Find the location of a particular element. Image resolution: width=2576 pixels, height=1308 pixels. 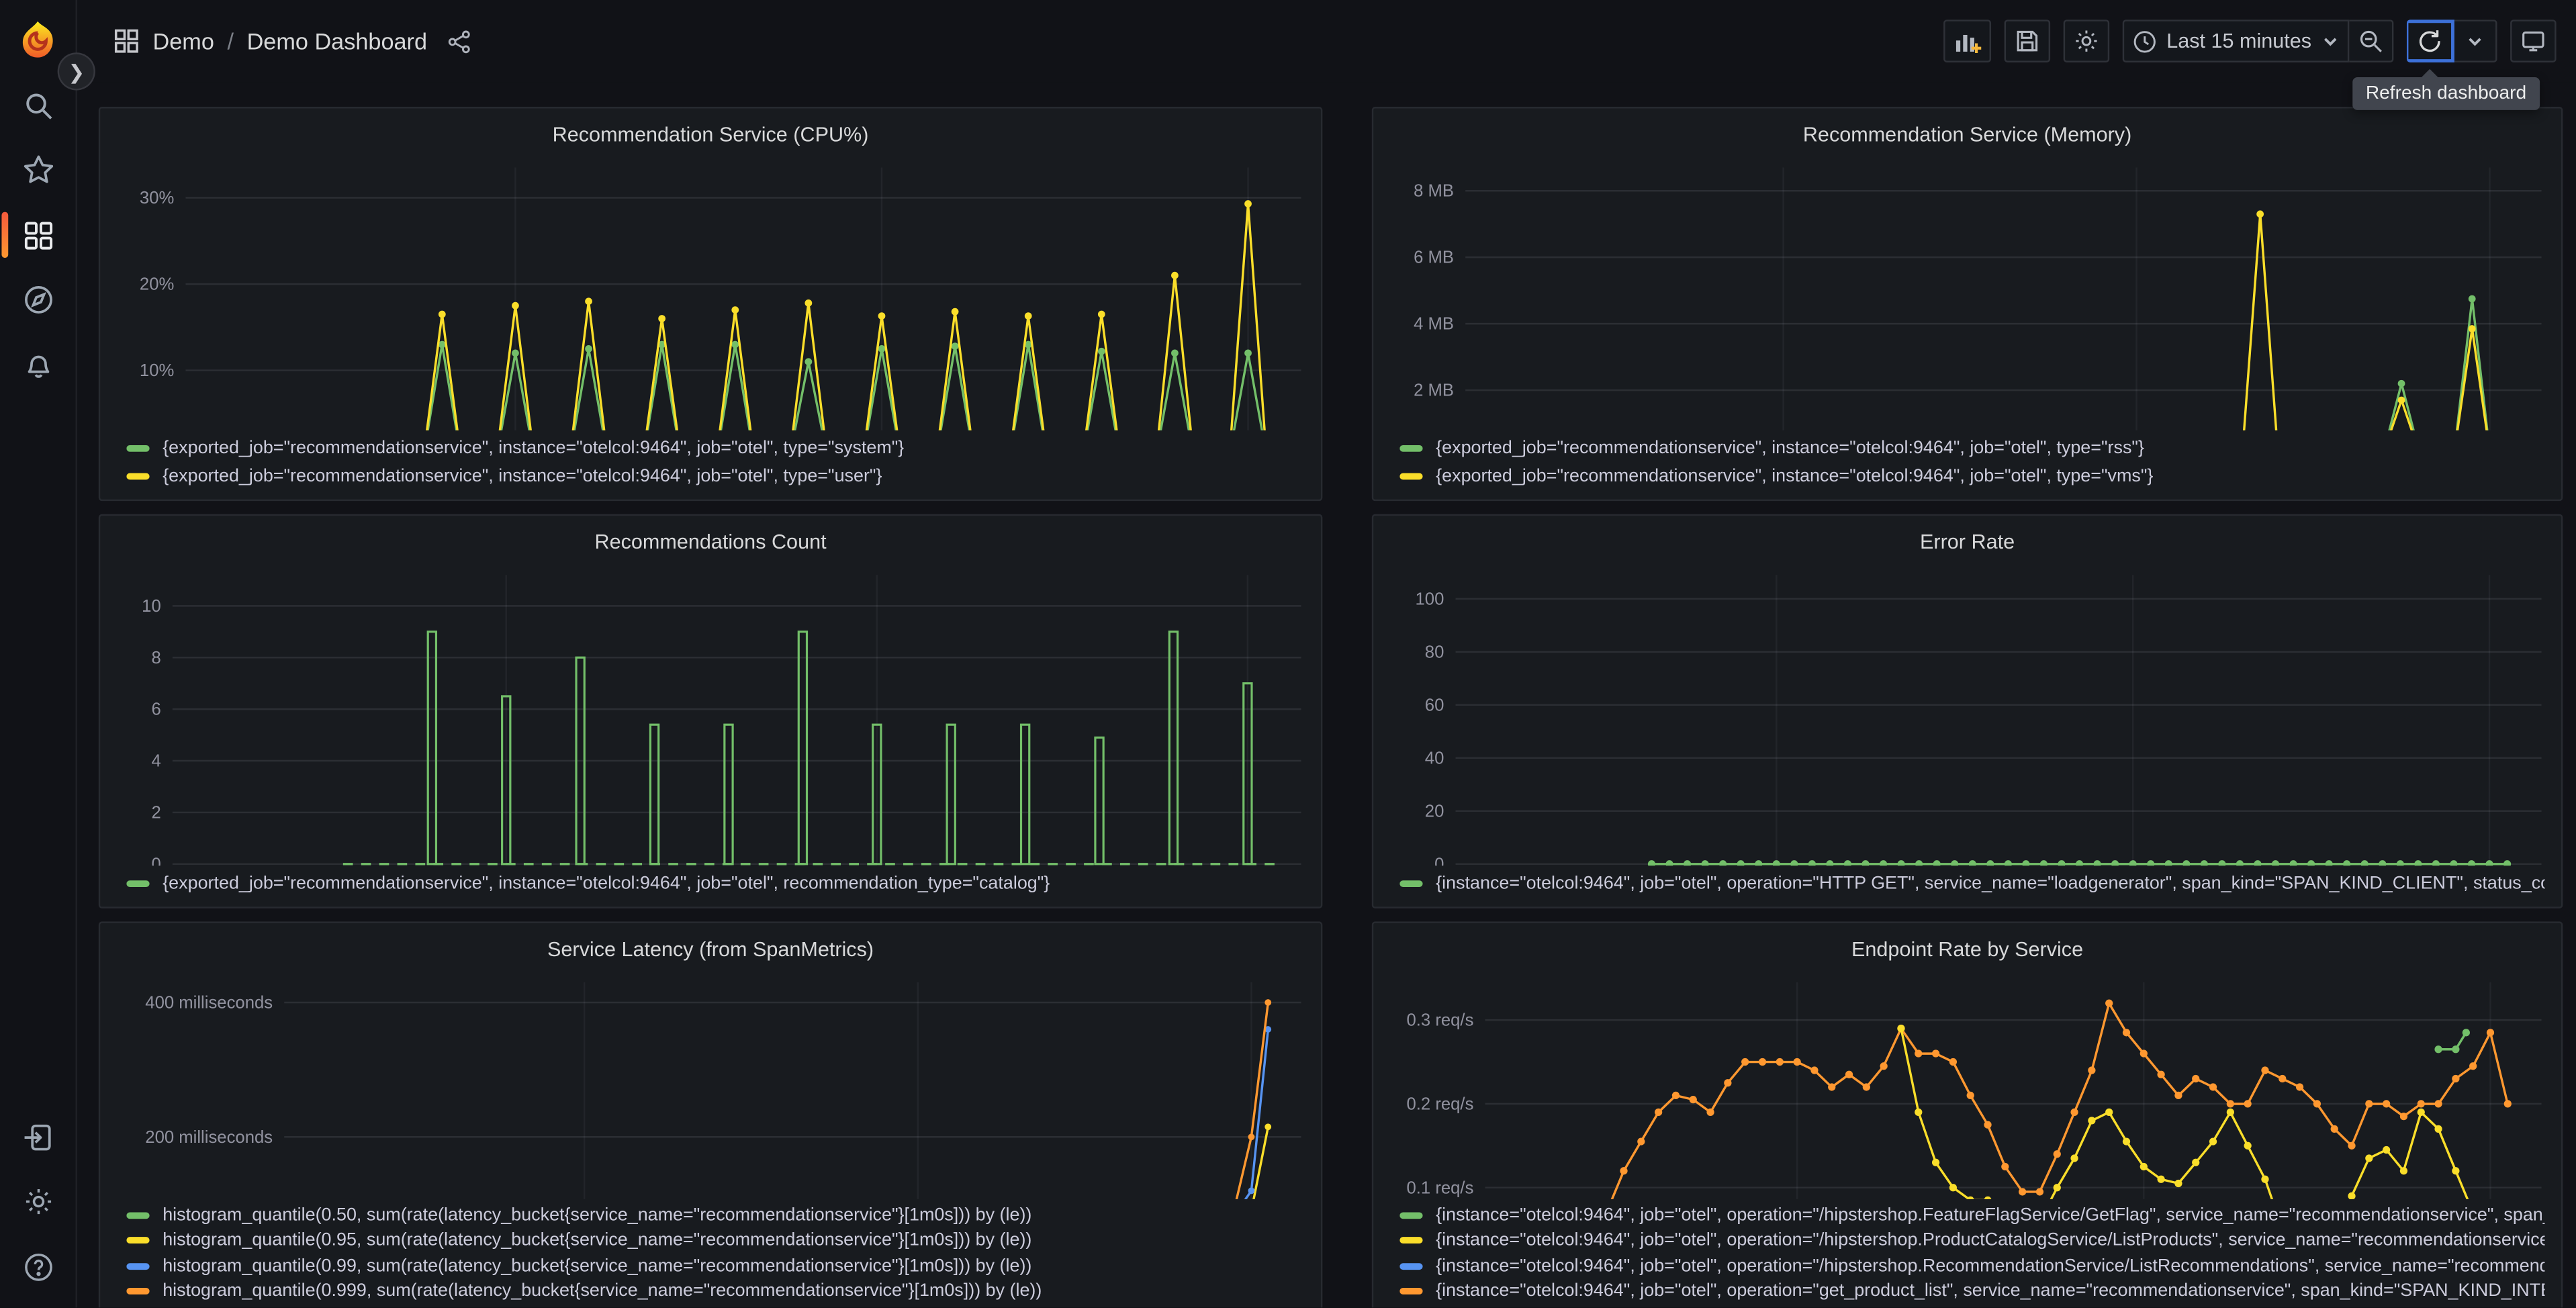

add-panel-button is located at coordinates (1967, 41).